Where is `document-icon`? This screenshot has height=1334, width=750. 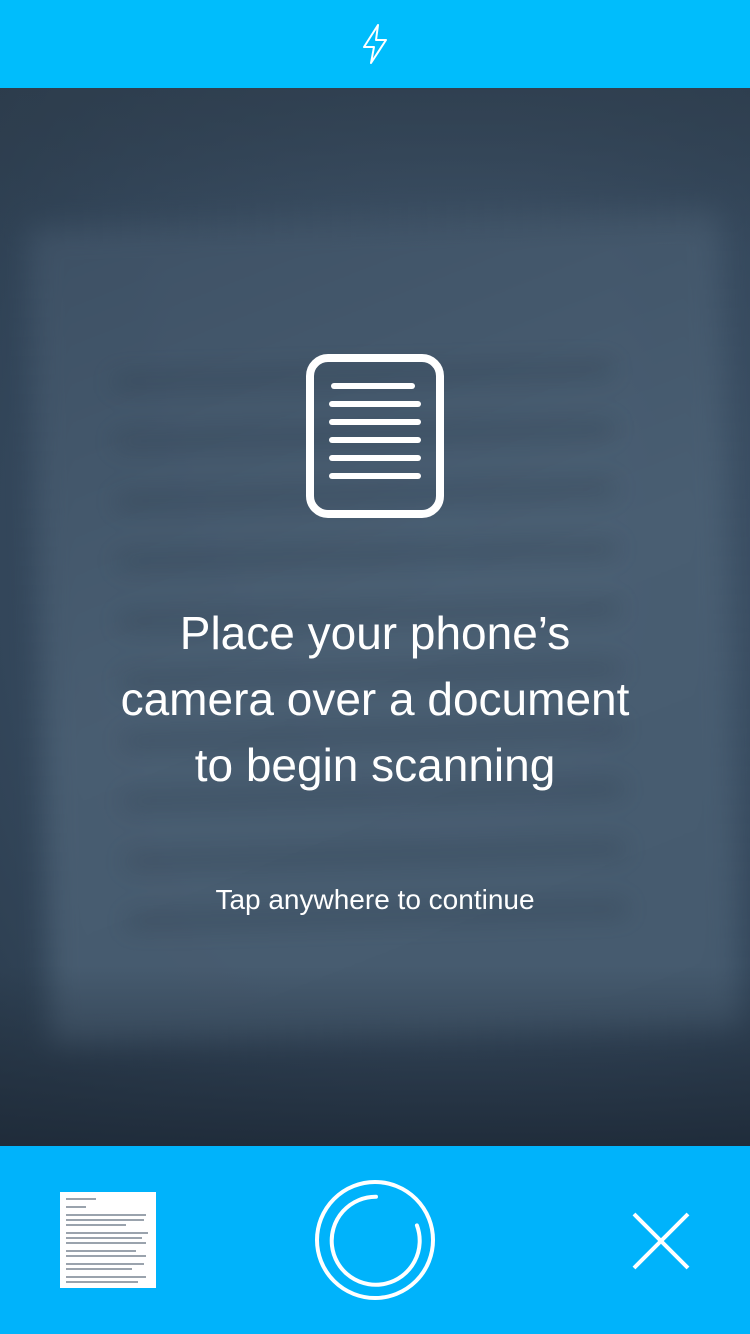
document-icon is located at coordinates (375, 436).